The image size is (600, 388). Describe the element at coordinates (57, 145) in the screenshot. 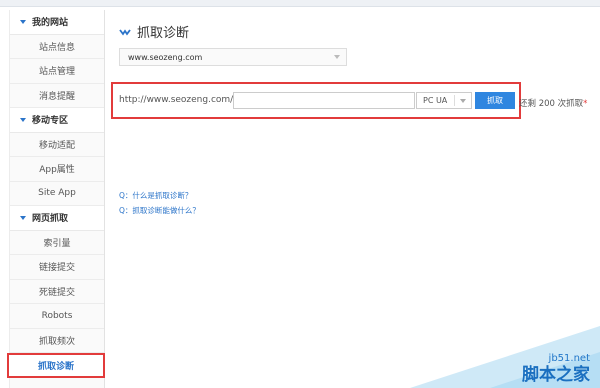

I see `sidebar-item-mobile-adaptation: 移动适配` at that location.